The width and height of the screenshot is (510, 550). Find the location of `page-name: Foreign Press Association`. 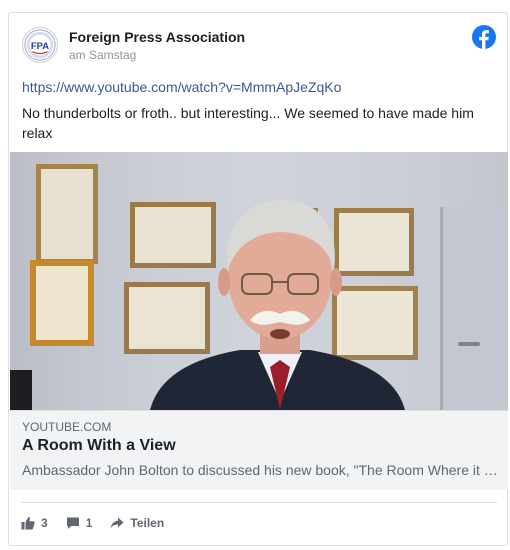

page-name: Foreign Press Association is located at coordinates (157, 37).